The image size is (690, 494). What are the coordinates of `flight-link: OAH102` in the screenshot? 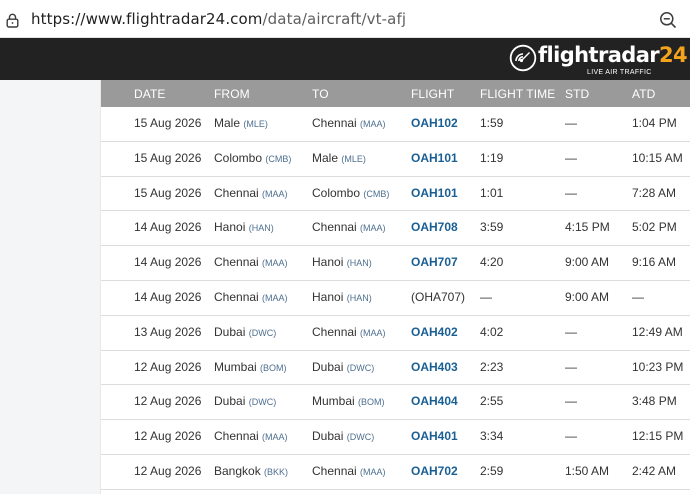 It's located at (434, 123).